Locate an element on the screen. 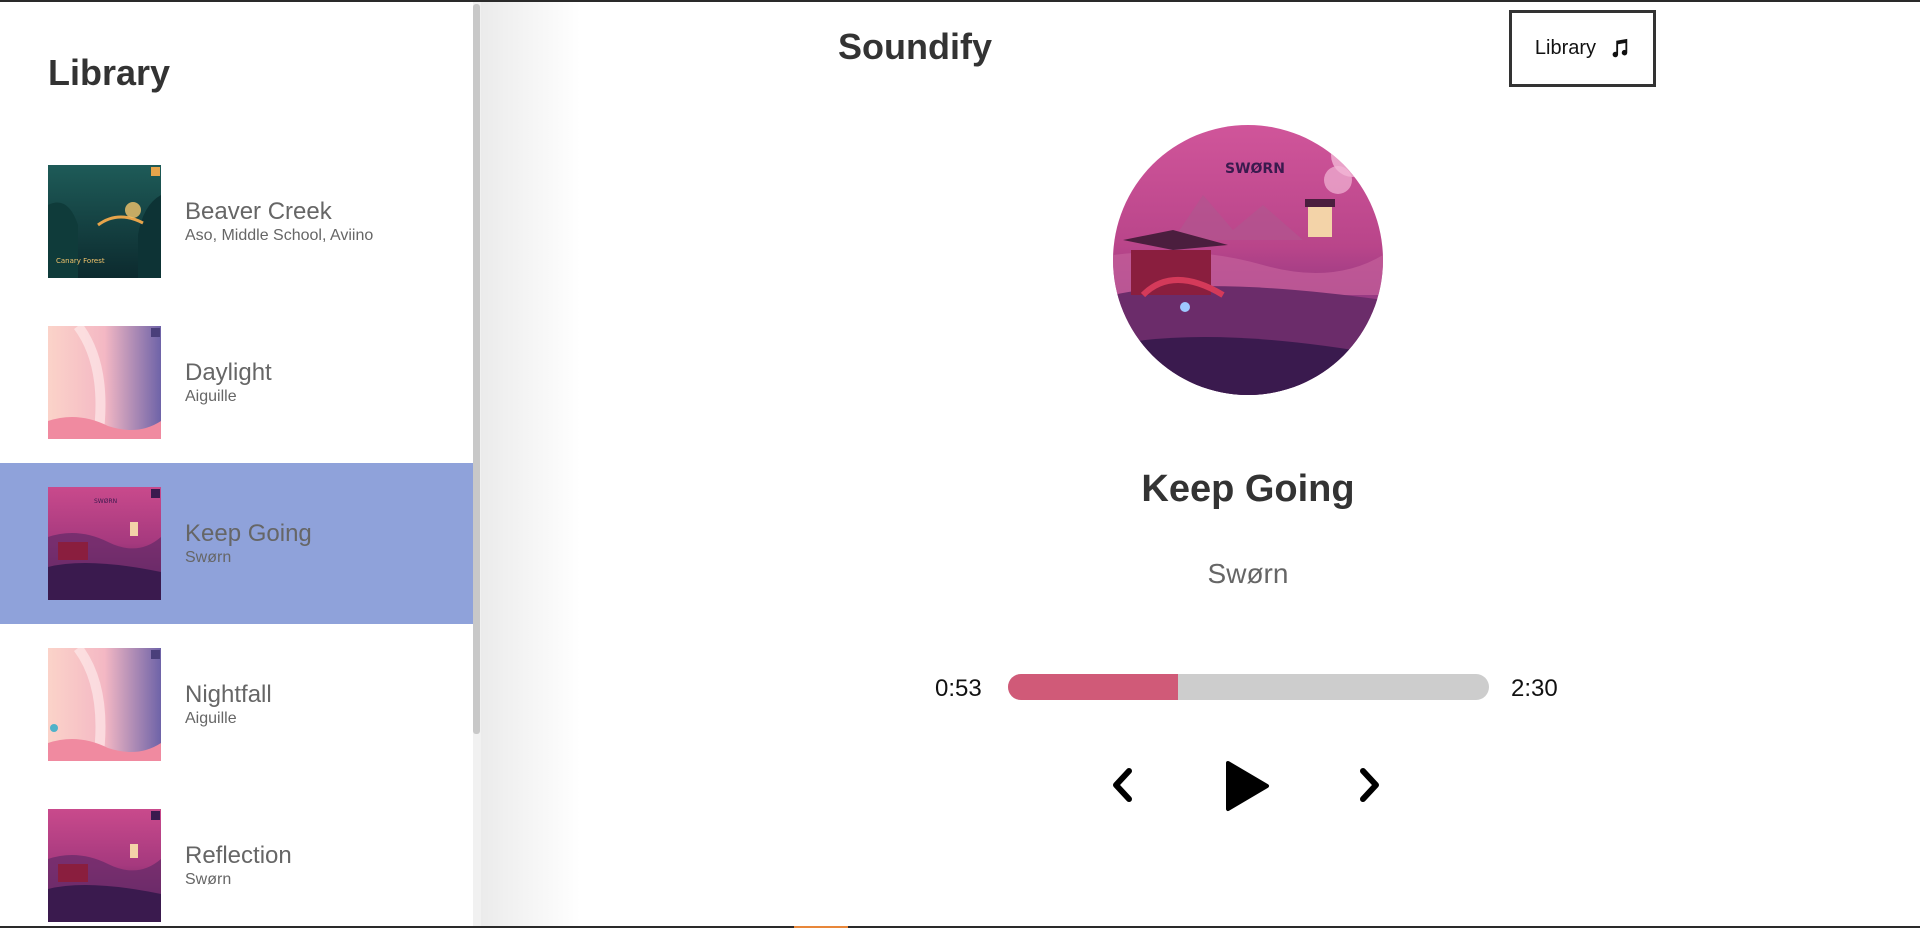 The width and height of the screenshot is (1920, 928). app-title: Soundify is located at coordinates (915, 46).